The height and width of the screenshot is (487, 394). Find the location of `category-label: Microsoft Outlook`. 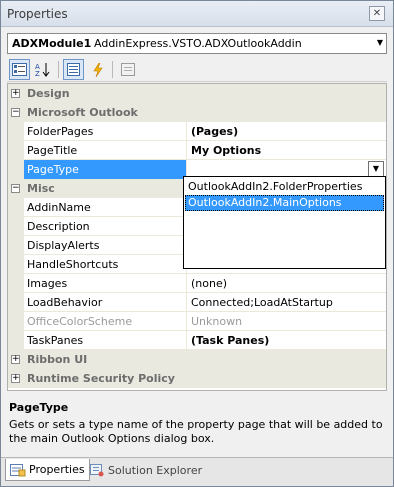

category-label: Microsoft Outlook is located at coordinates (82, 112).